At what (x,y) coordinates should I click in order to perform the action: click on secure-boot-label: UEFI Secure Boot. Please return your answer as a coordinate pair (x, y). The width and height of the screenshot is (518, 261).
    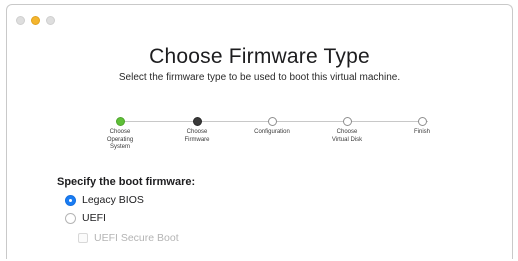
    Looking at the image, I should click on (136, 238).